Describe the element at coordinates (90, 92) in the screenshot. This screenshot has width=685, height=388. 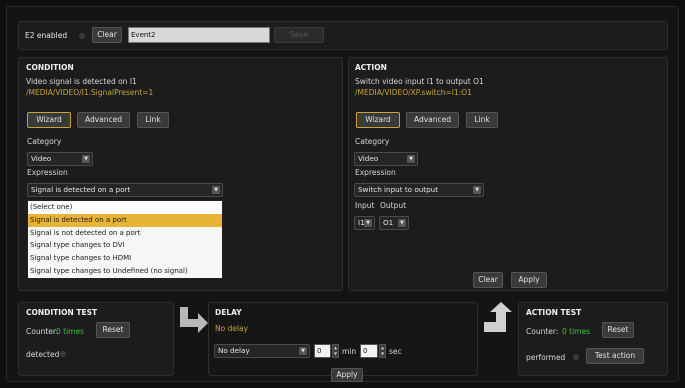
I see `condition-path: /MEDIA/VIDEO/I1.SignalPresent=1` at that location.